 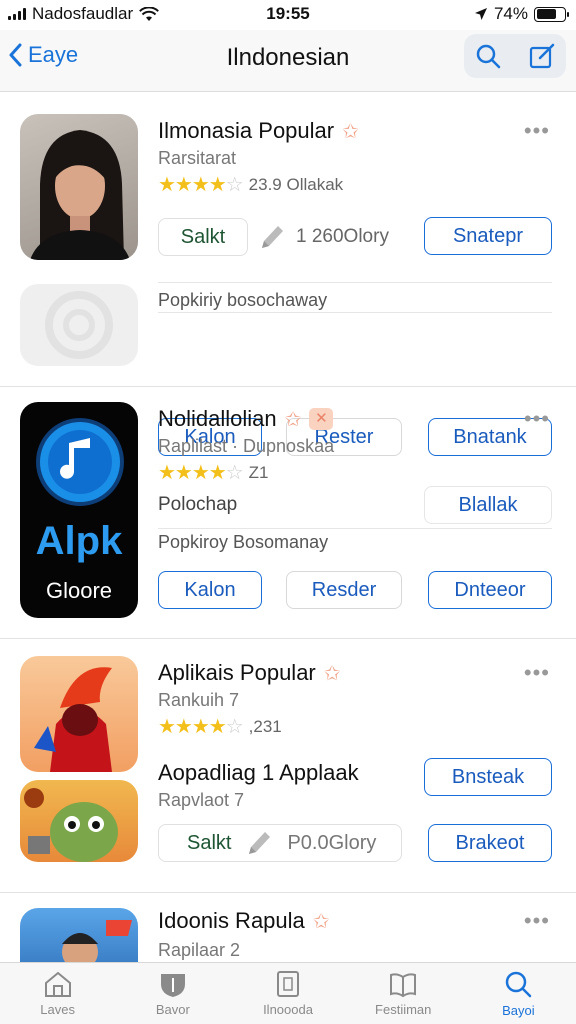 What do you see at coordinates (79, 935) in the screenshot?
I see `app-icon-person` at bounding box center [79, 935].